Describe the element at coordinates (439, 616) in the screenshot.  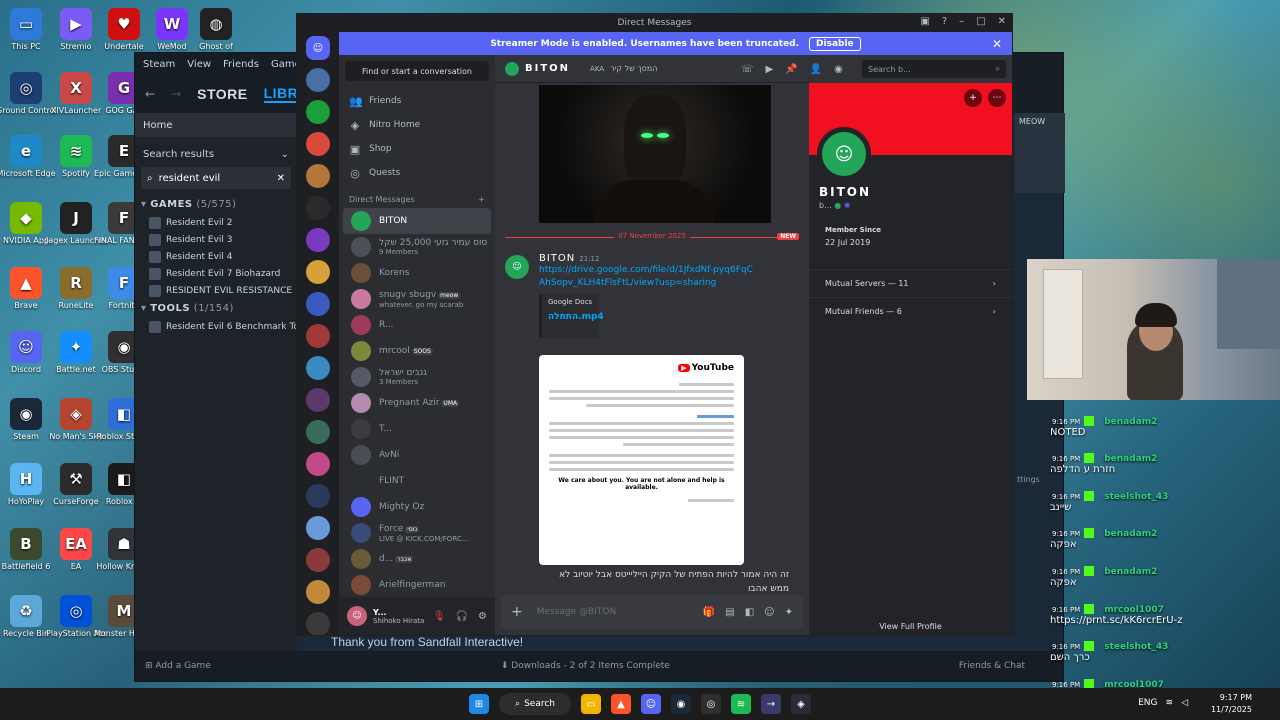
I see `mute-mic-icon: 🎙` at that location.